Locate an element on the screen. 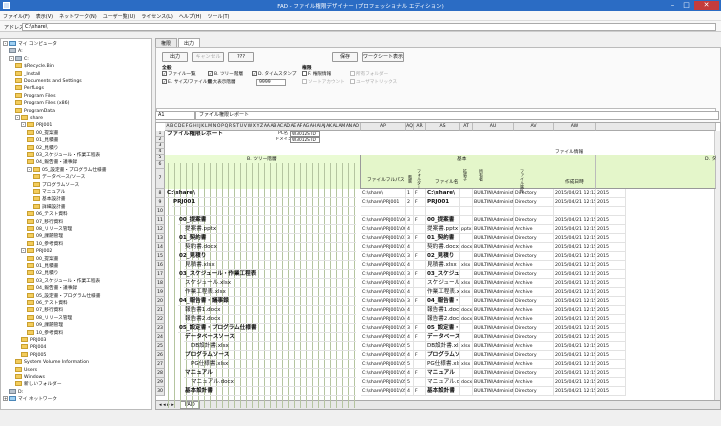  tree-cell: 03_スケジュール・作業工程表 is located at coordinates (267, 274).